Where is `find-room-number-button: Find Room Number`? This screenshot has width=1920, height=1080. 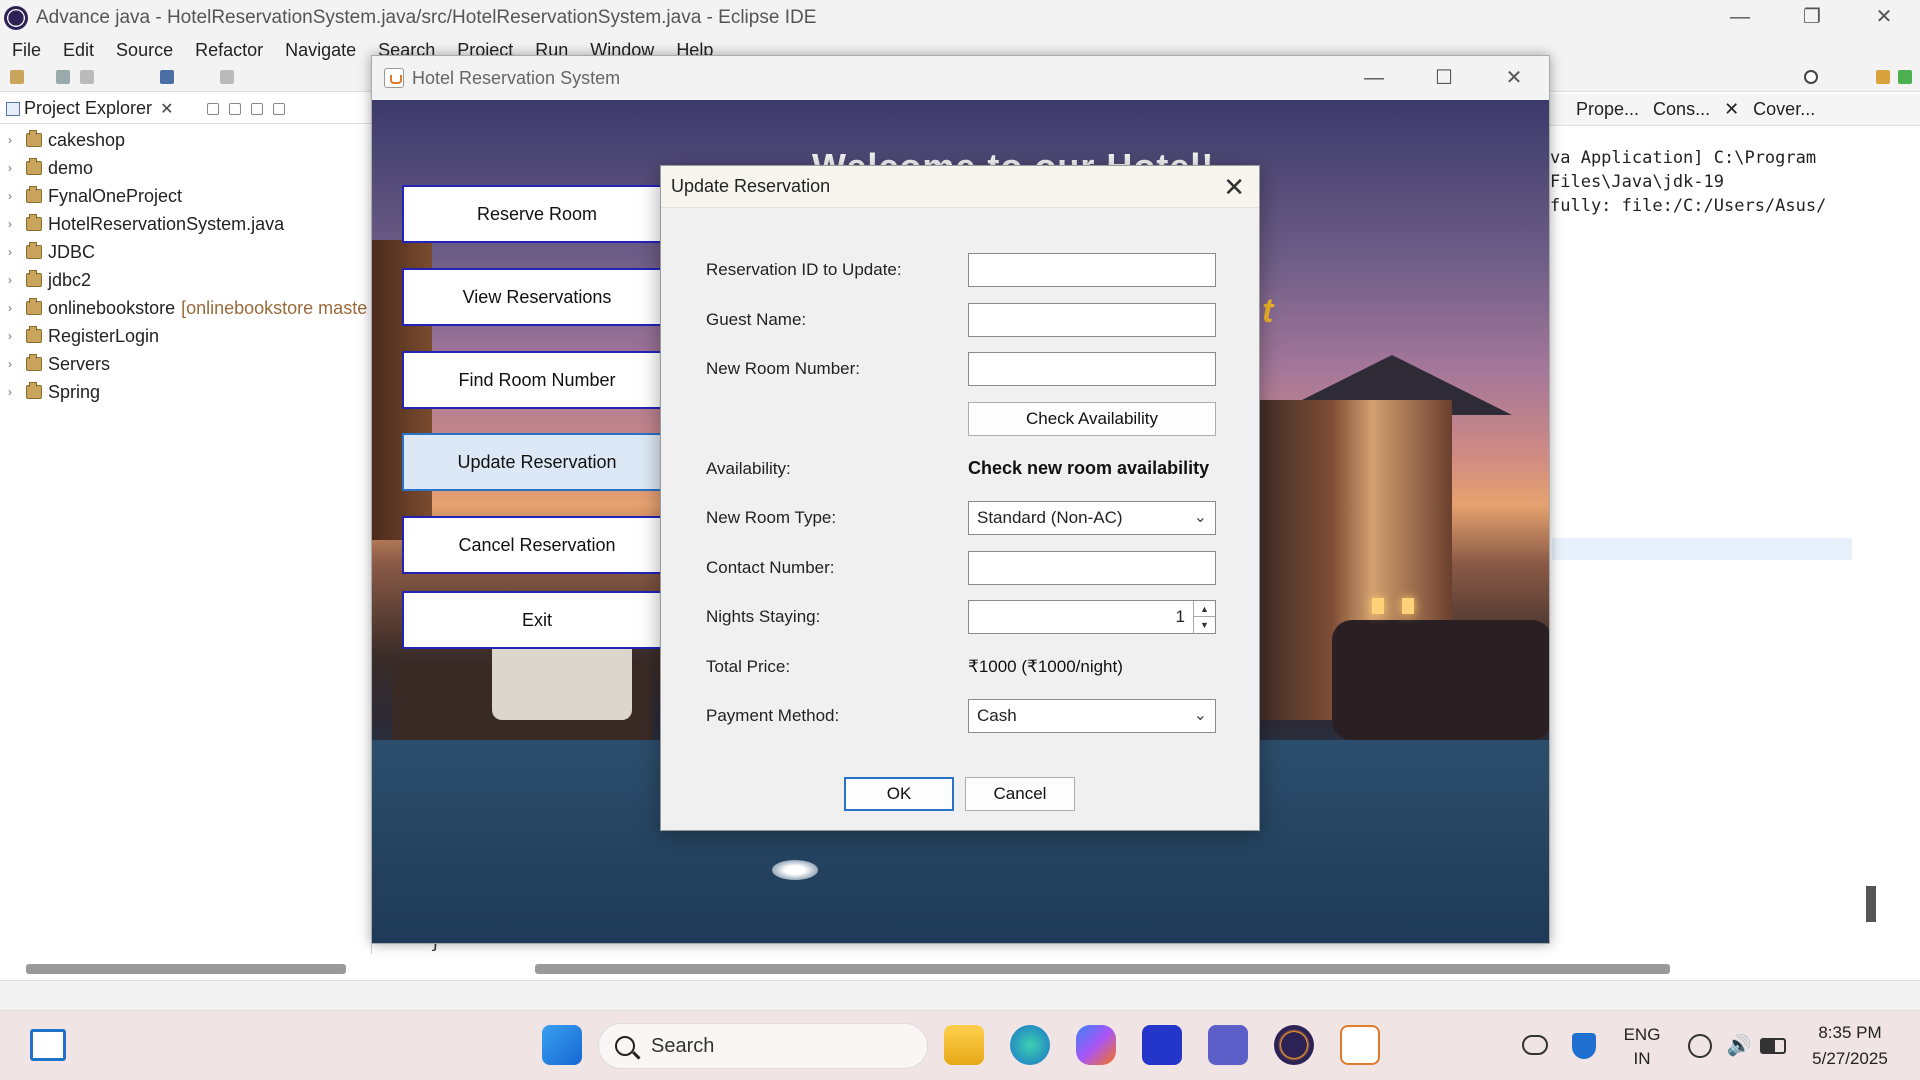
find-room-number-button: Find Room Number is located at coordinates (537, 380).